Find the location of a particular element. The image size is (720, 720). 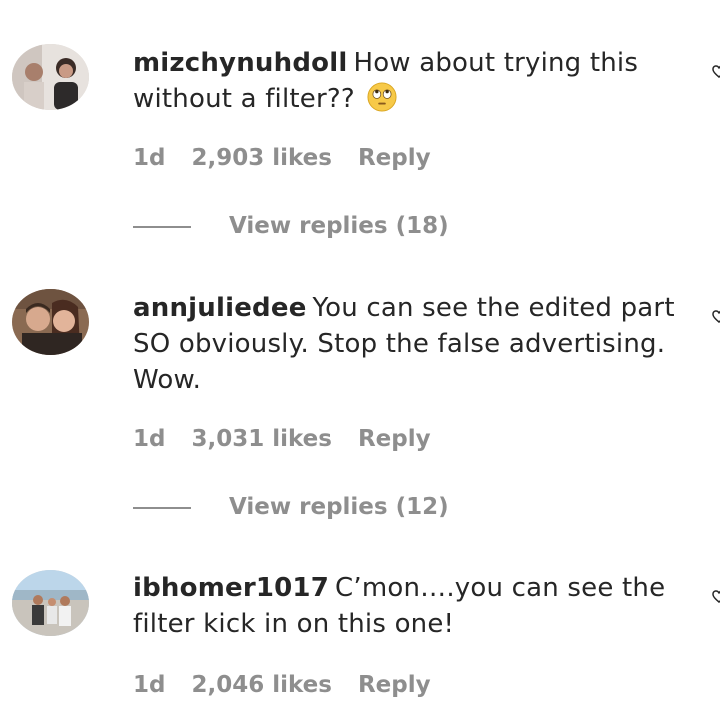

comment-username: ibhomer1017 is located at coordinates (231, 588).